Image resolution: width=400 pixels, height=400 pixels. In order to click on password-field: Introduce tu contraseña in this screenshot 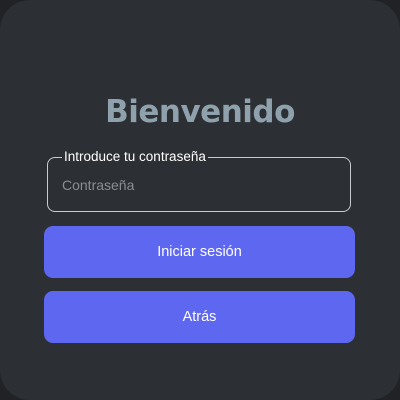, I will do `click(199, 180)`.